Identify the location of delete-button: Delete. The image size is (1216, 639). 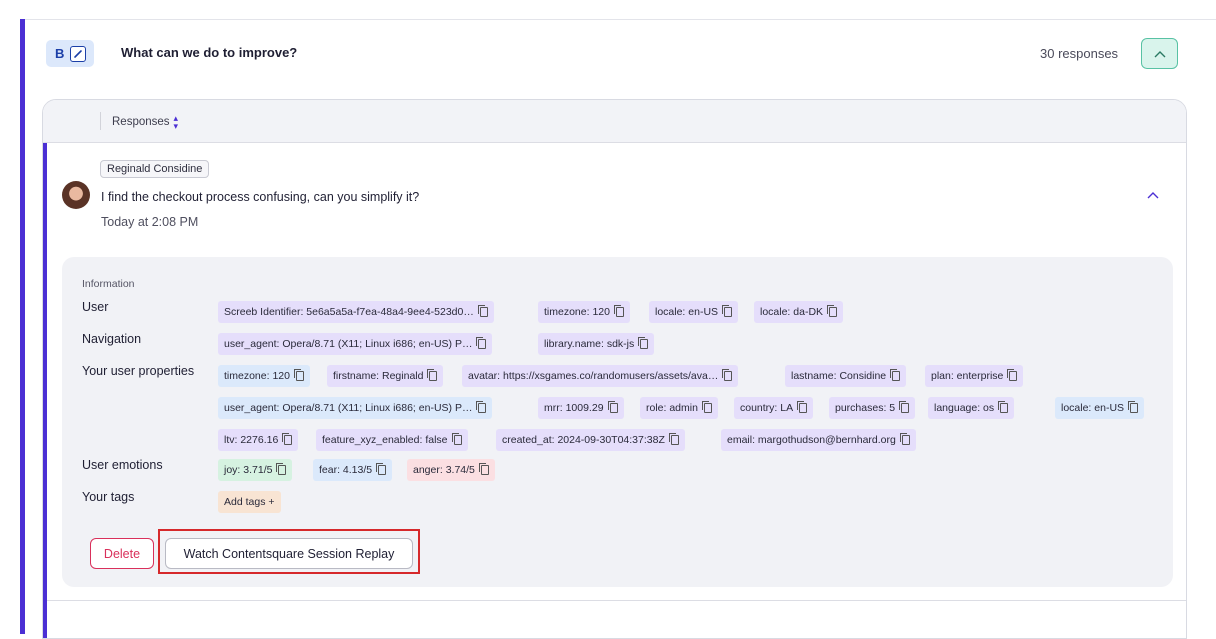
(122, 553).